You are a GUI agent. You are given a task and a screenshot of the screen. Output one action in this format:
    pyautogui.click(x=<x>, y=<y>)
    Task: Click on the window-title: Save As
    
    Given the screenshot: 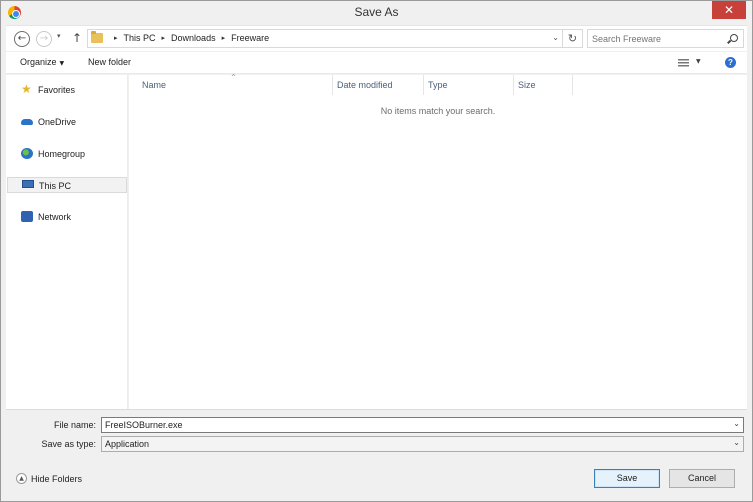 What is the action you would take?
    pyautogui.click(x=376, y=12)
    